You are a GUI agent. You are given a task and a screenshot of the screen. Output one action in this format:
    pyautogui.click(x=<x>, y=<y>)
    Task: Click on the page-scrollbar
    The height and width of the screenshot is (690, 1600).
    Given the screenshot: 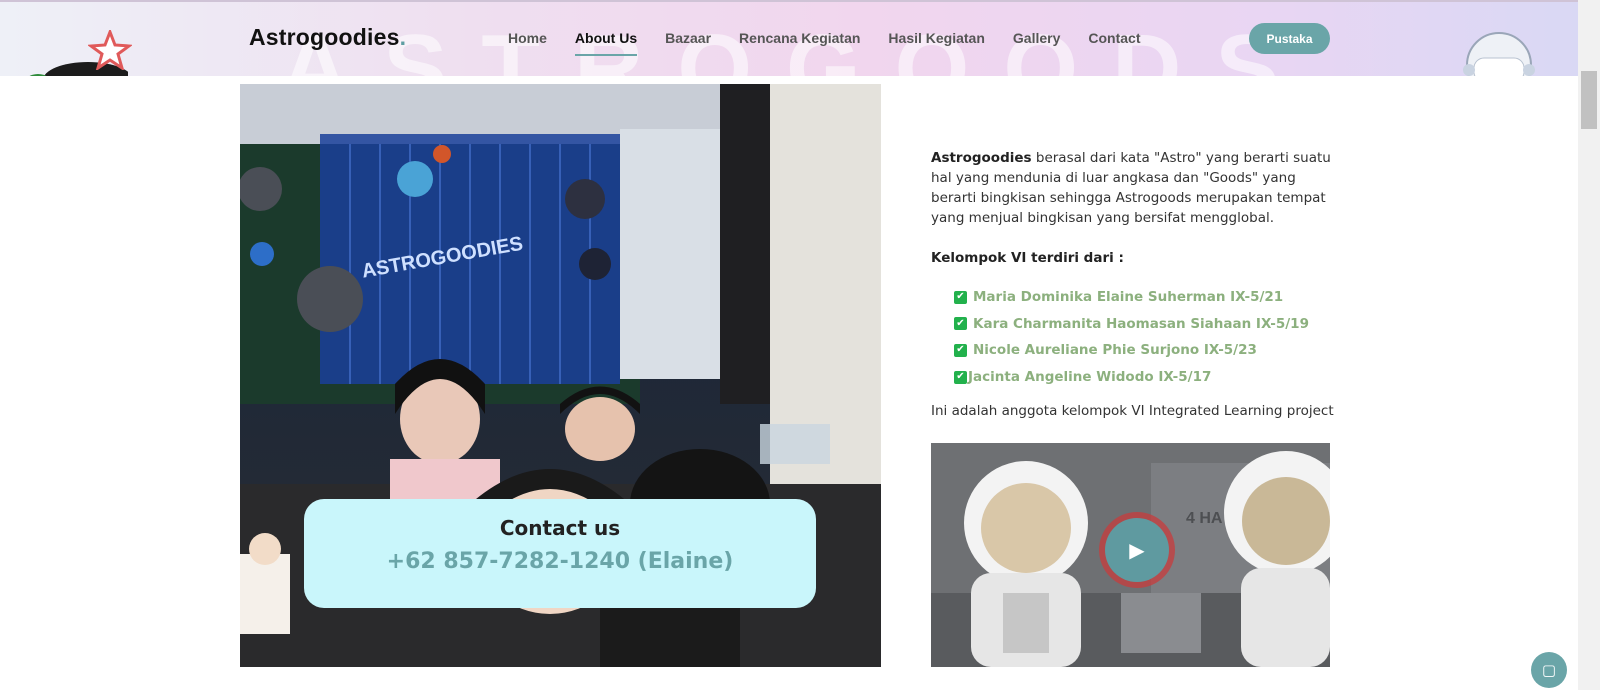 What is the action you would take?
    pyautogui.click(x=1589, y=345)
    